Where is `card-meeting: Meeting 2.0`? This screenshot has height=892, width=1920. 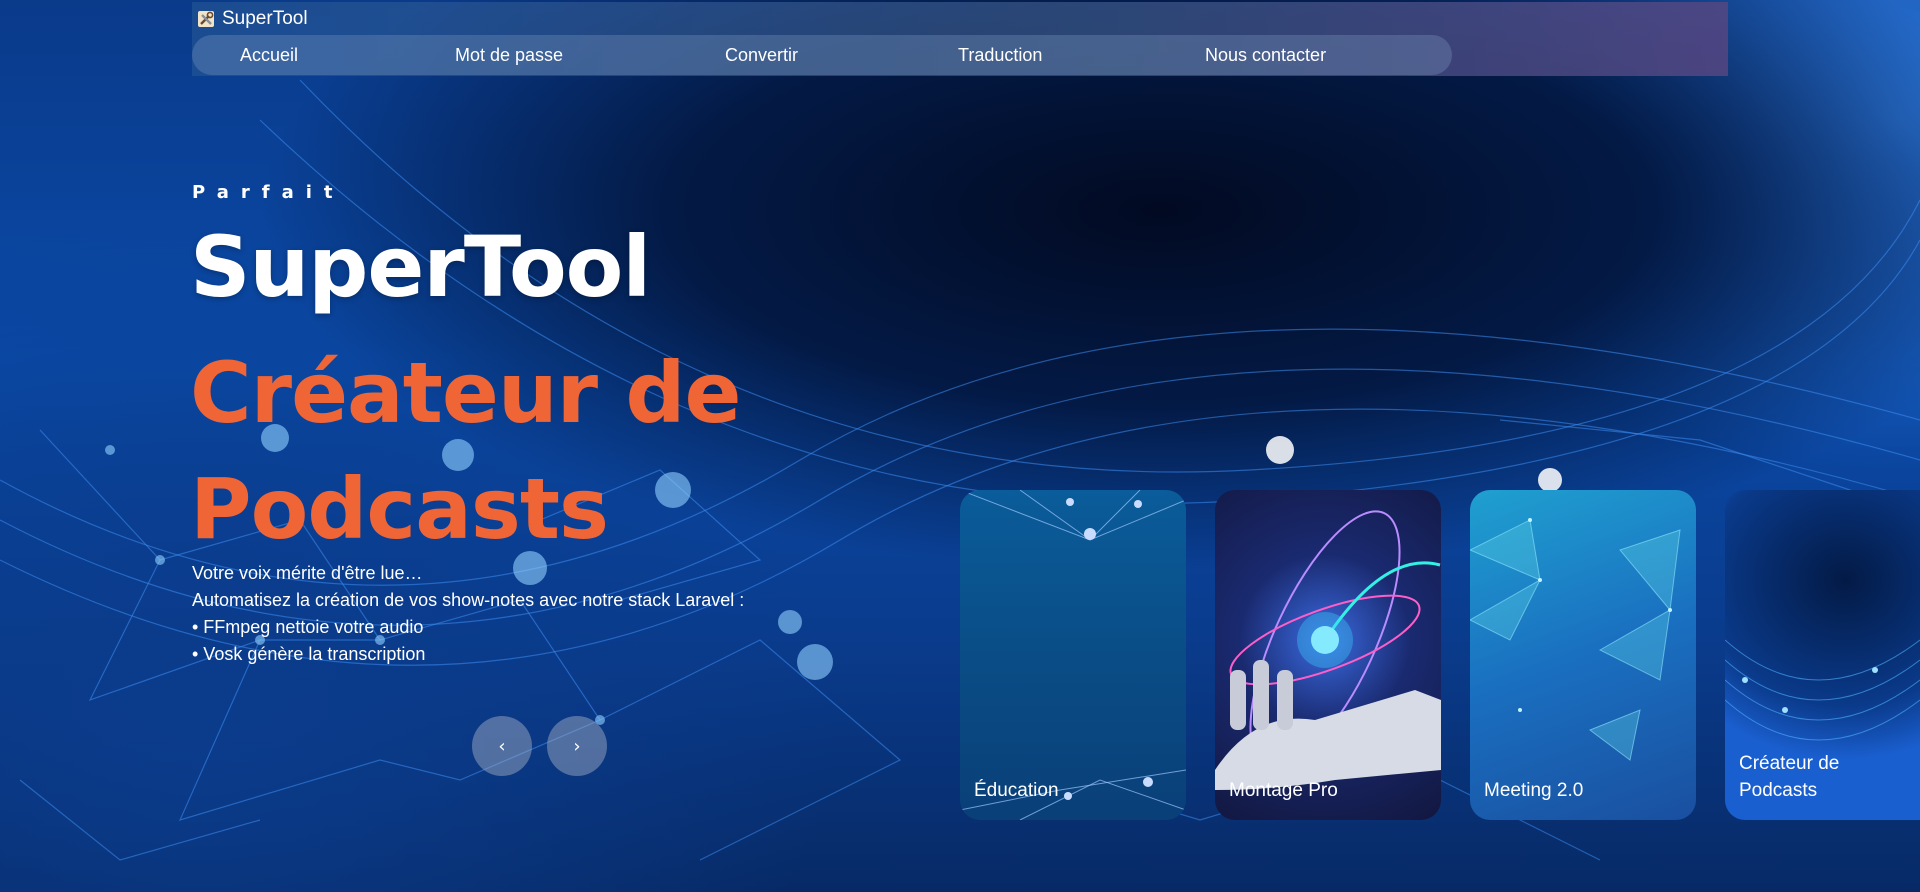 card-meeting: Meeting 2.0 is located at coordinates (1583, 655).